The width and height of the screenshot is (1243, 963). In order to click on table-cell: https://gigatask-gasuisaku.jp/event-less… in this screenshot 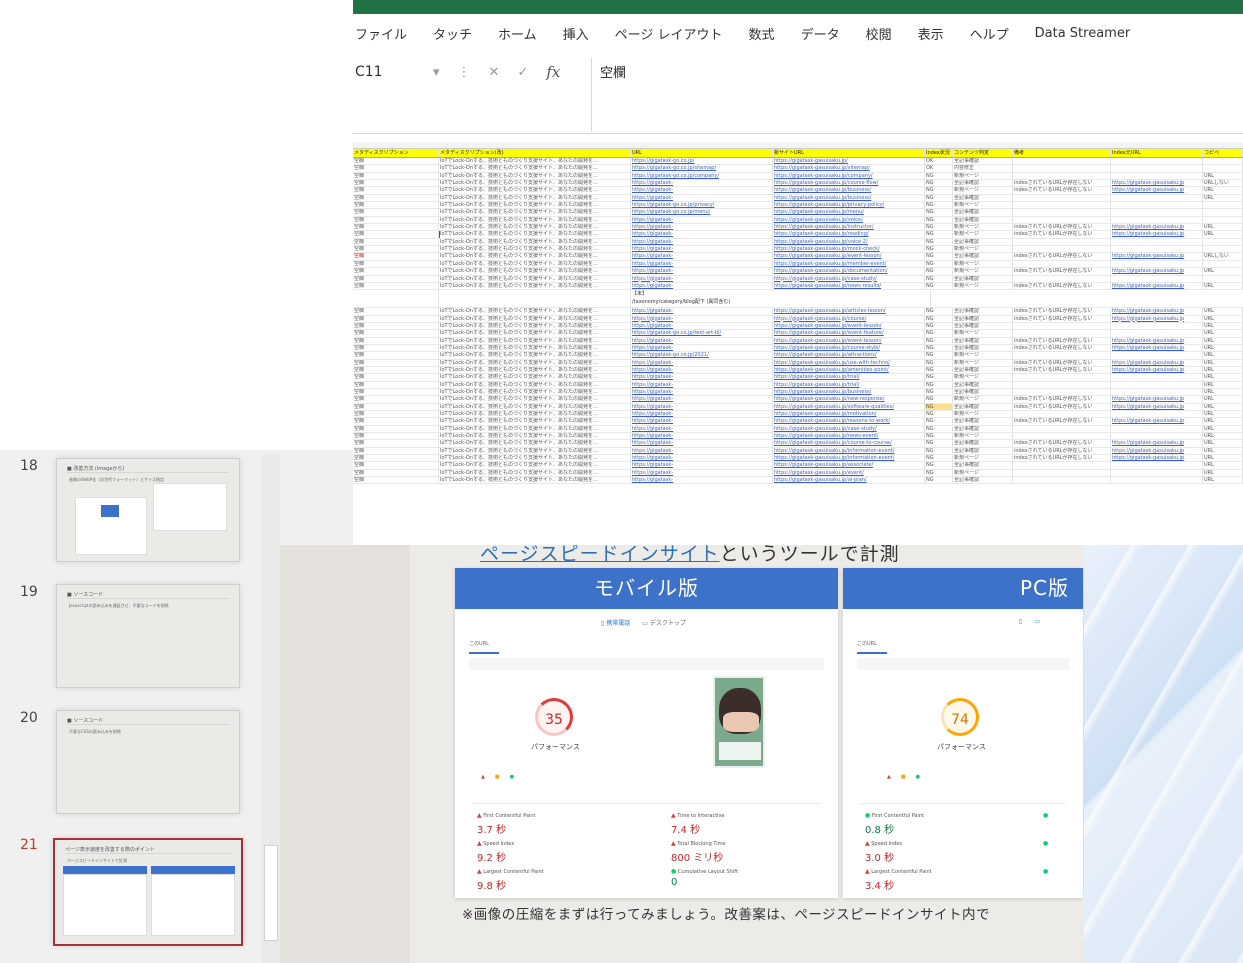, I will do `click(849, 326)`.